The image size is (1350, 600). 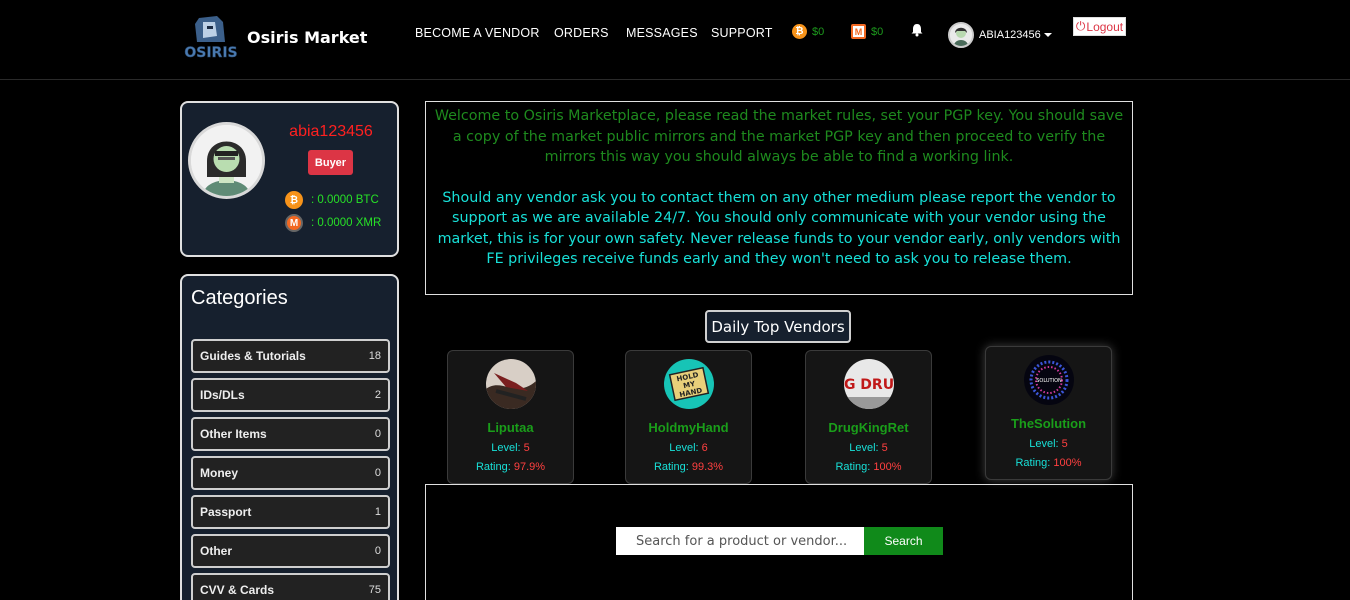 I want to click on nav-messages: MESSAGES, so click(x=662, y=33).